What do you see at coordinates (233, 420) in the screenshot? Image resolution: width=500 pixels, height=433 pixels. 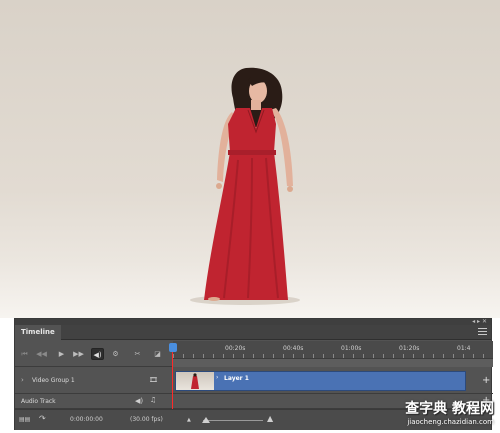 I see `zoom-slider` at bounding box center [233, 420].